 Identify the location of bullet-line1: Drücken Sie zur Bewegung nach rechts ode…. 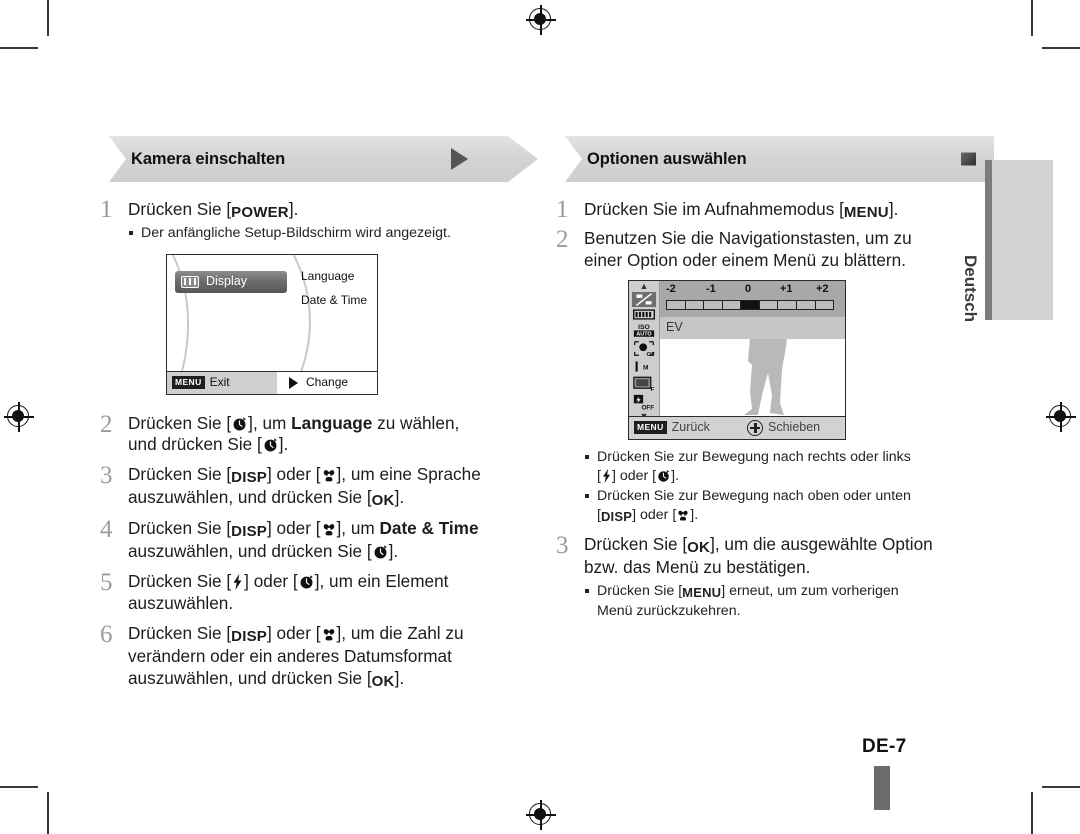
(754, 456).